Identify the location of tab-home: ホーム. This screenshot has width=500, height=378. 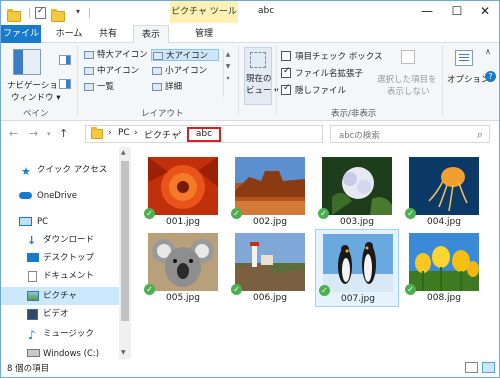
(69, 34).